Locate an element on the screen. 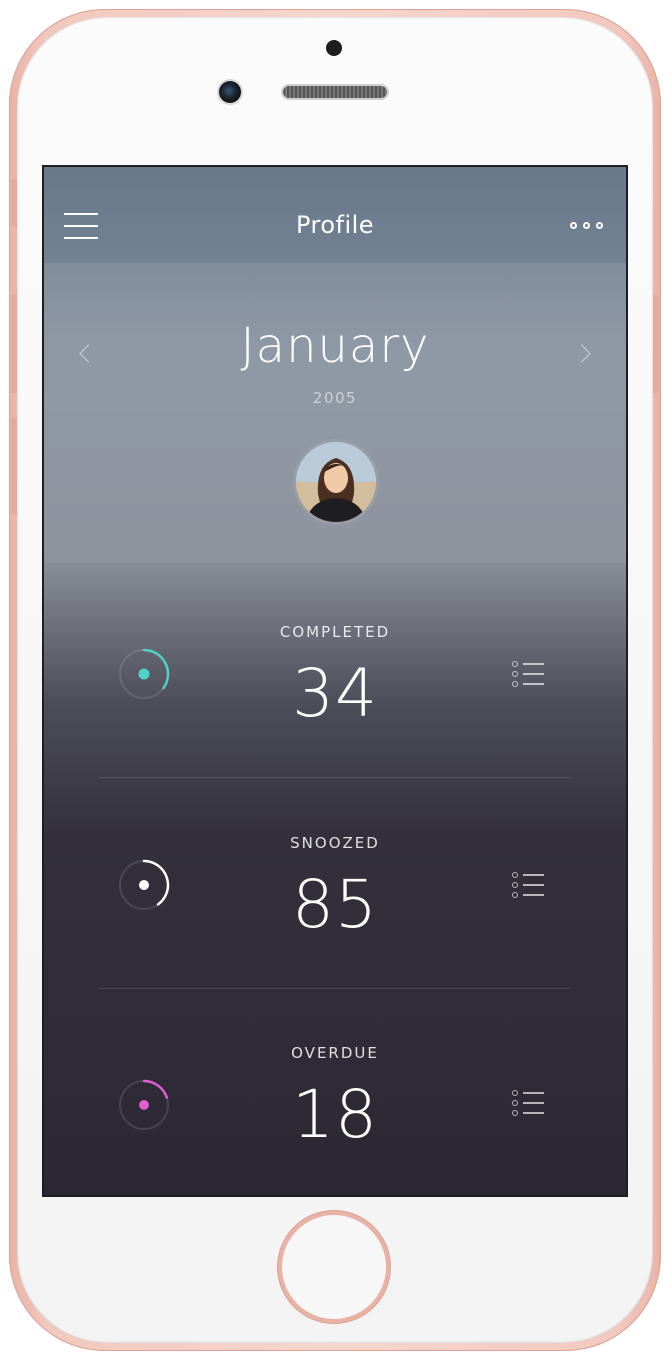 This screenshot has height=1360, width=672. navigation-bar: Profile is located at coordinates (335, 215).